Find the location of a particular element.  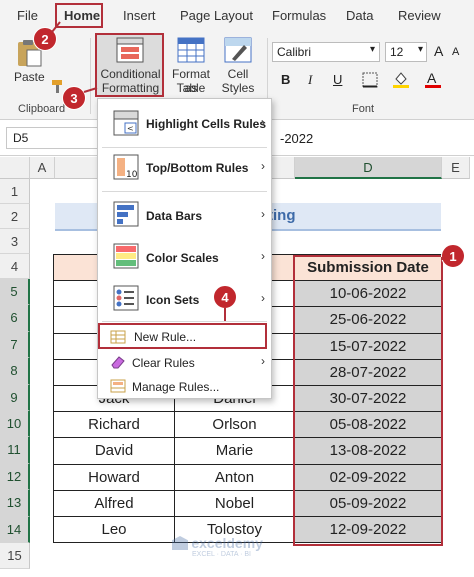

cell-styles-label-1: Cell is located at coordinates (238, 74).